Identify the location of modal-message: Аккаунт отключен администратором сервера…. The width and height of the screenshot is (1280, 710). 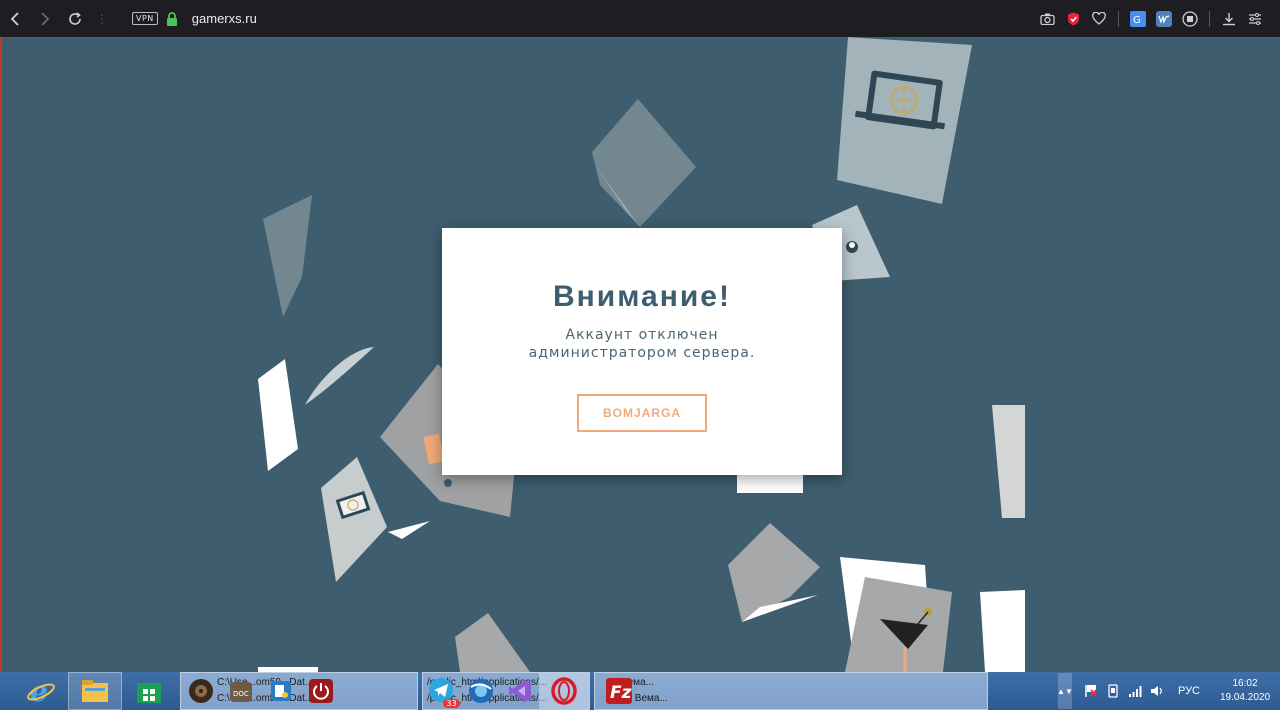
(642, 344).